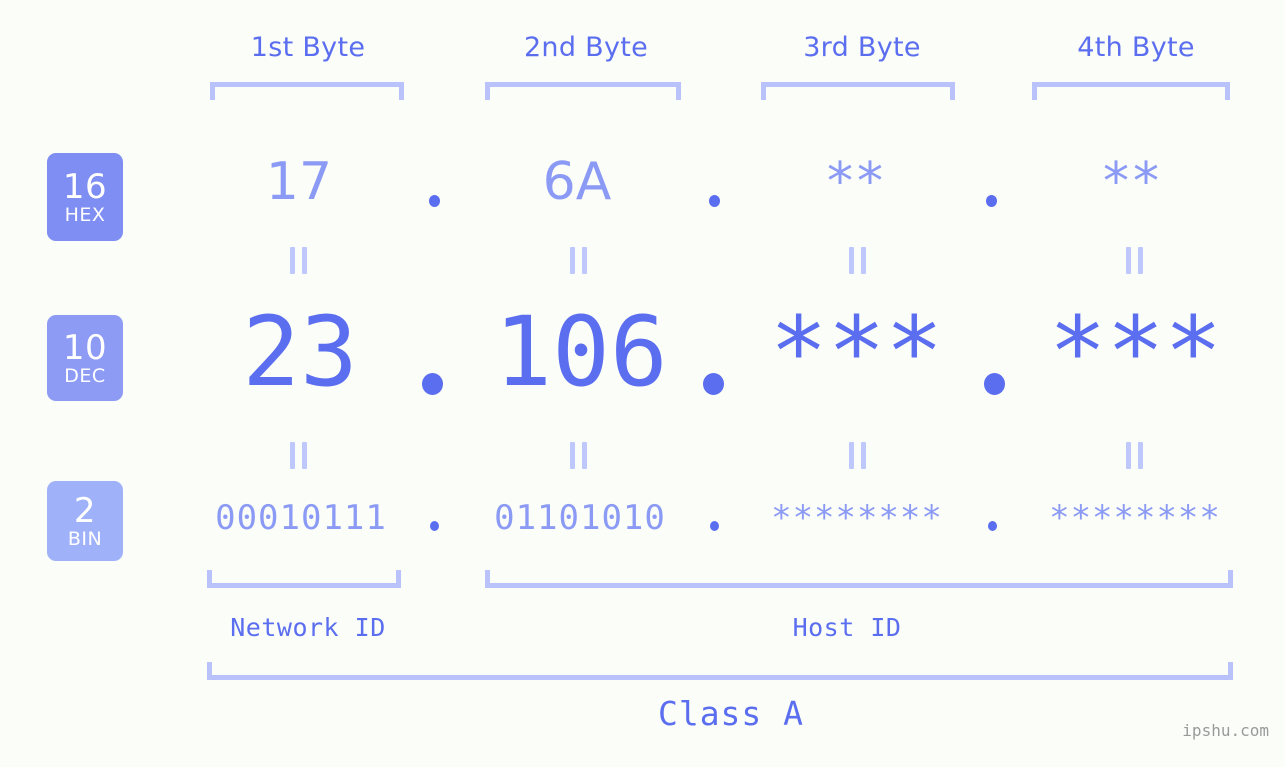  What do you see at coordinates (862, 47) in the screenshot?
I see `byte-label-3: 3rd Byte` at bounding box center [862, 47].